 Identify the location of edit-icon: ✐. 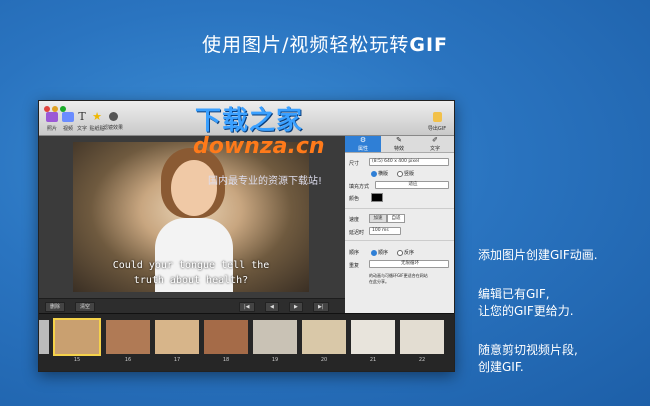
(435, 140).